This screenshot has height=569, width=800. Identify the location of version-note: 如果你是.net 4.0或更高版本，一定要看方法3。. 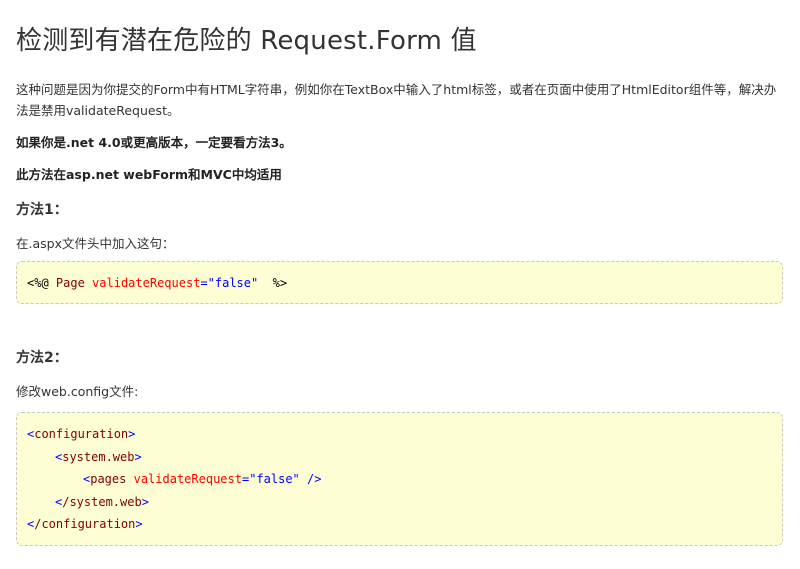
(154, 142).